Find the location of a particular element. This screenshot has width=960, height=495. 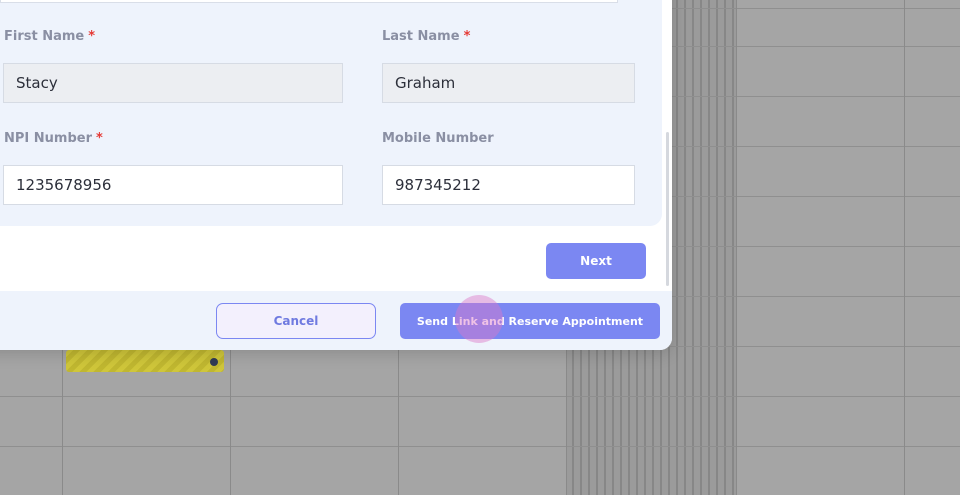

mobile-number-label: Mobile Number is located at coordinates (438, 138).